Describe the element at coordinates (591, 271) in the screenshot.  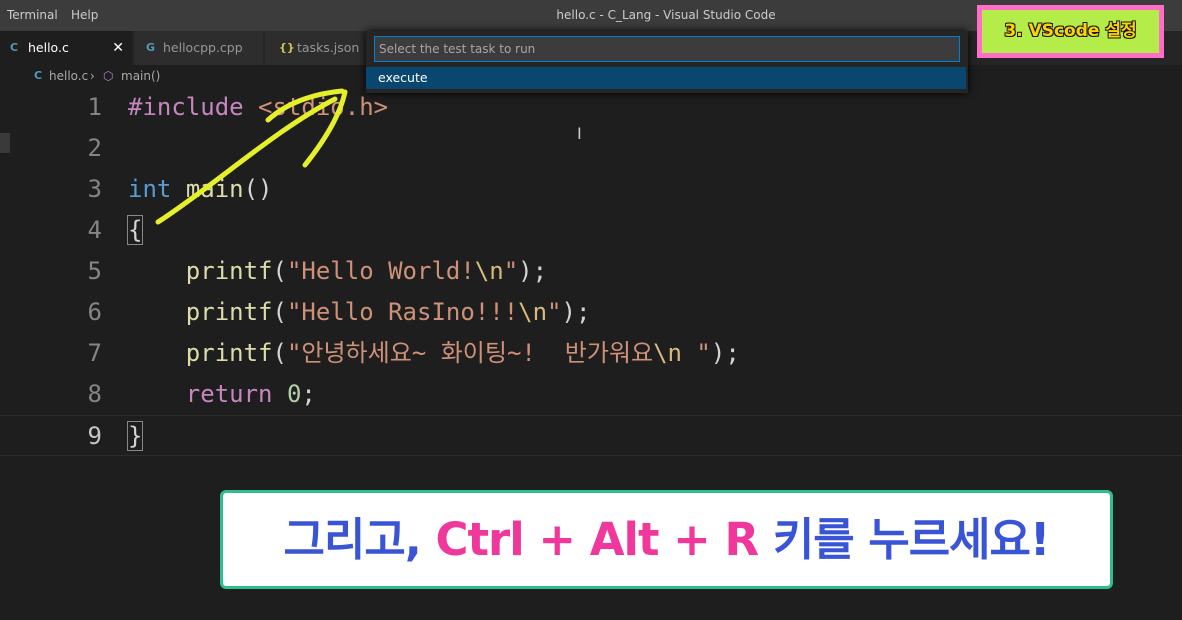
I see `code-line: 5 printf("Hello World!\n");` at that location.